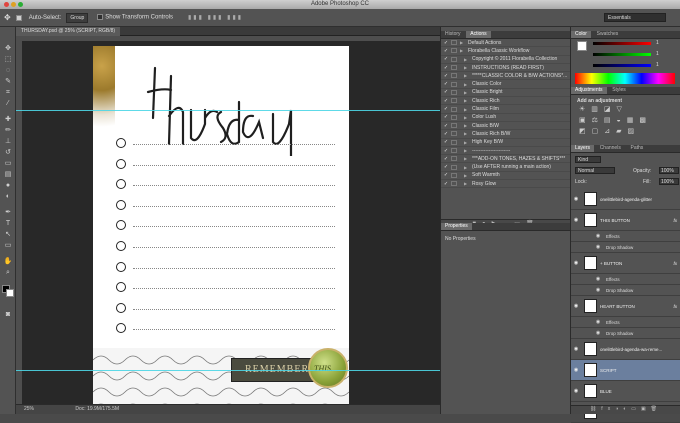 Image resolution: width=680 pixels, height=423 pixels. What do you see at coordinates (619, 90) in the screenshot?
I see `tab-styles: Styles` at bounding box center [619, 90].